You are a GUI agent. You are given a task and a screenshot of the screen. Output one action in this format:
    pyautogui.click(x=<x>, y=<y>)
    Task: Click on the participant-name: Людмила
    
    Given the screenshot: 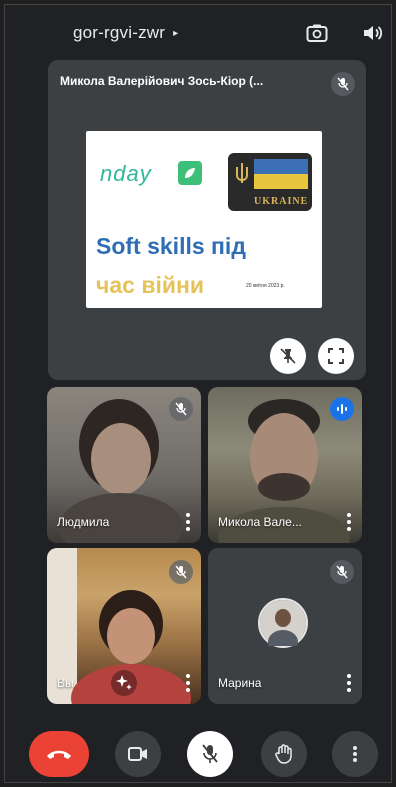 What is the action you would take?
    pyautogui.click(x=83, y=522)
    